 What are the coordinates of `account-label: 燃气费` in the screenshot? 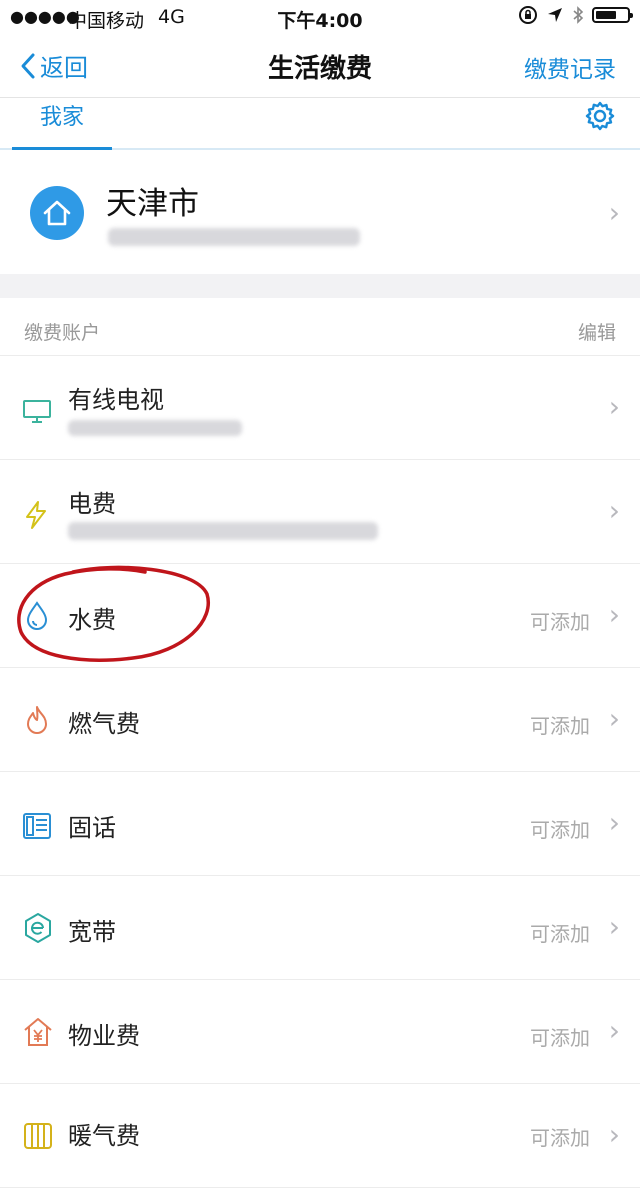 It's located at (104, 724).